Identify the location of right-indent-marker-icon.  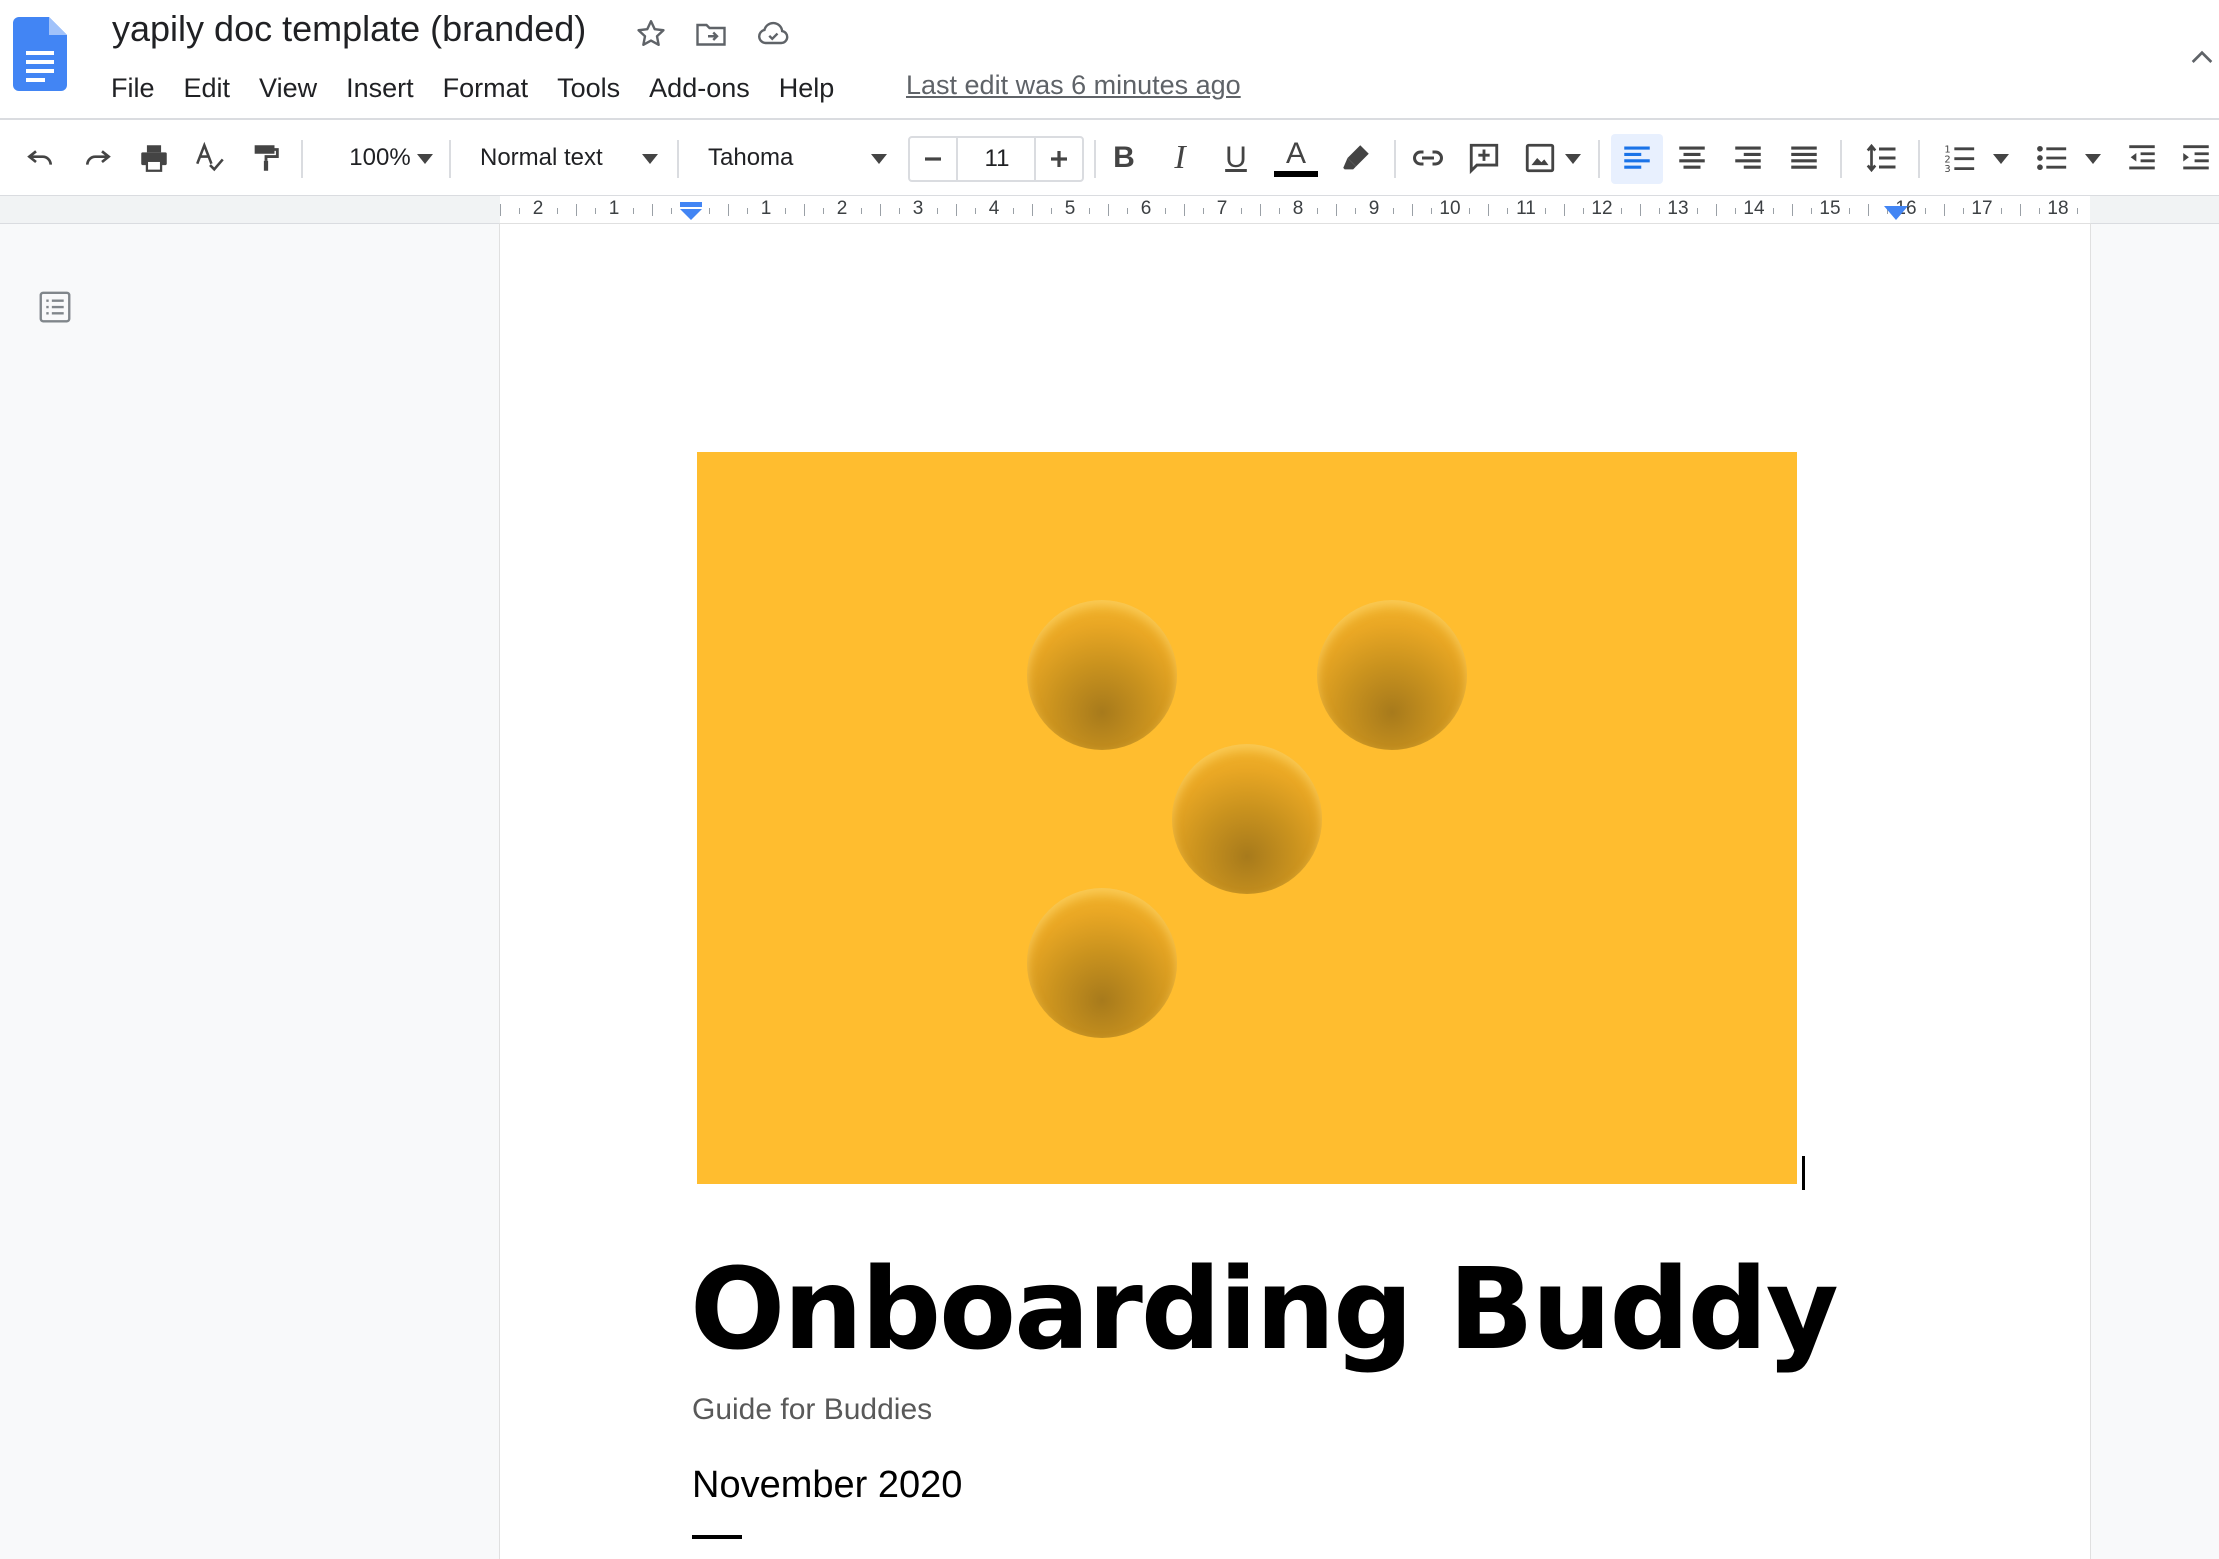
(1896, 215).